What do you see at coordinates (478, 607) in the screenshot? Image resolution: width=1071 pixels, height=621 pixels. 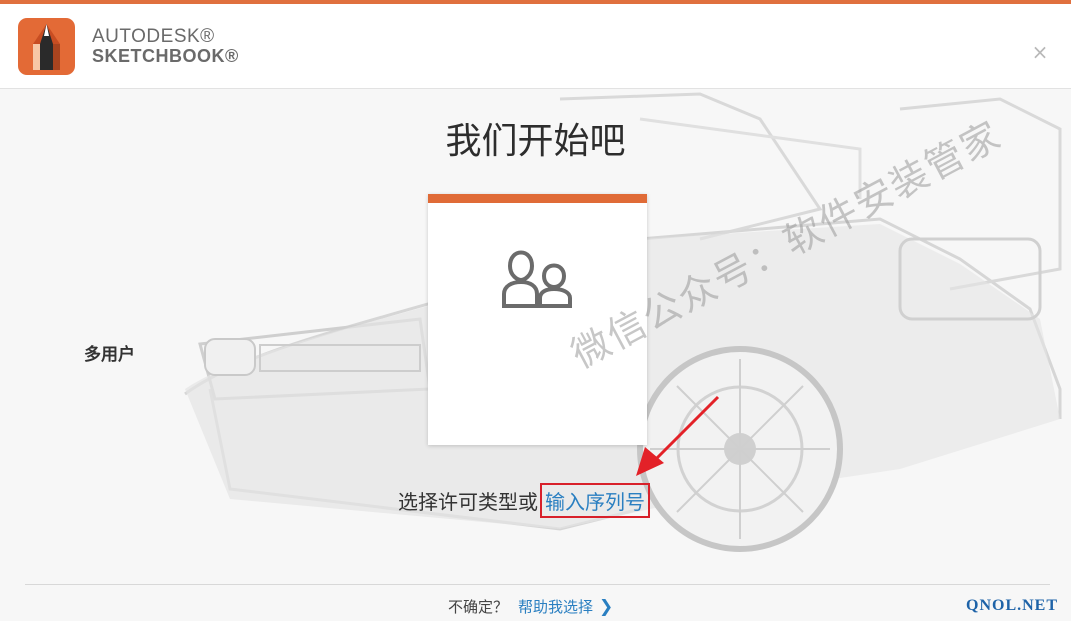 I see `unsure-text: 不确定？` at bounding box center [478, 607].